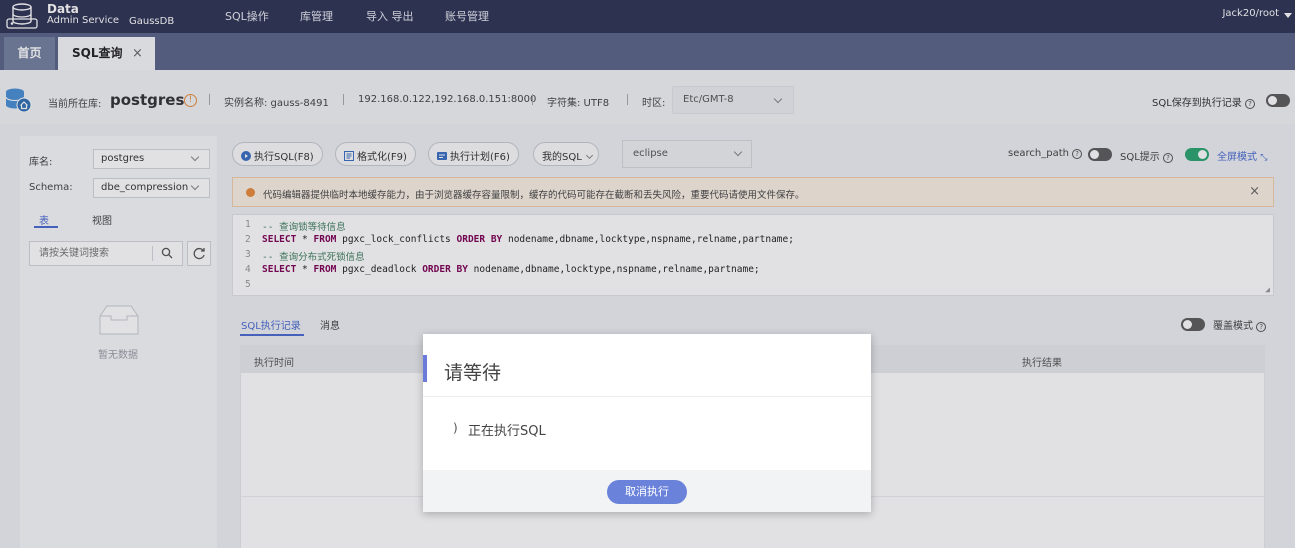  What do you see at coordinates (647, 423) in the screenshot?
I see `wait-dialog: 请等待 ) 正在执行SQL 取消执行` at bounding box center [647, 423].